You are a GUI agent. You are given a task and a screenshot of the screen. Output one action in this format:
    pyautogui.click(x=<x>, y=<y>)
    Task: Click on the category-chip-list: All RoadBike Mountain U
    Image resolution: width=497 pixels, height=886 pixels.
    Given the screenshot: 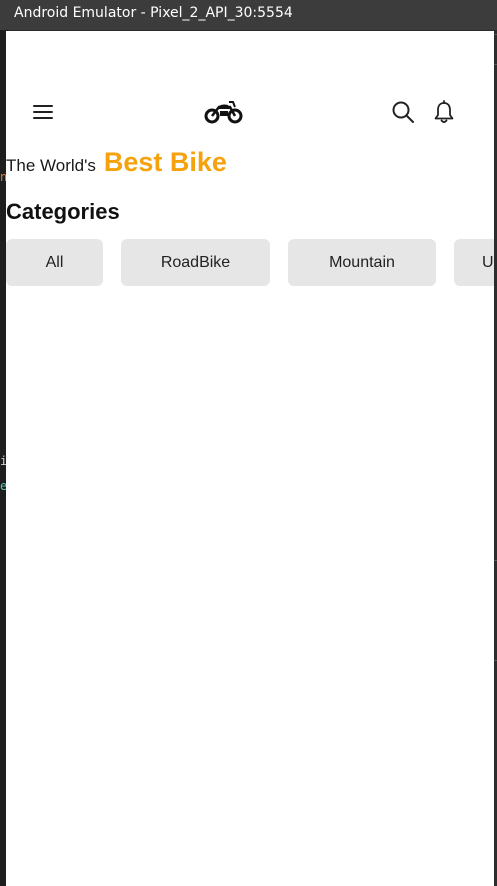 What is the action you would take?
    pyautogui.click(x=250, y=262)
    